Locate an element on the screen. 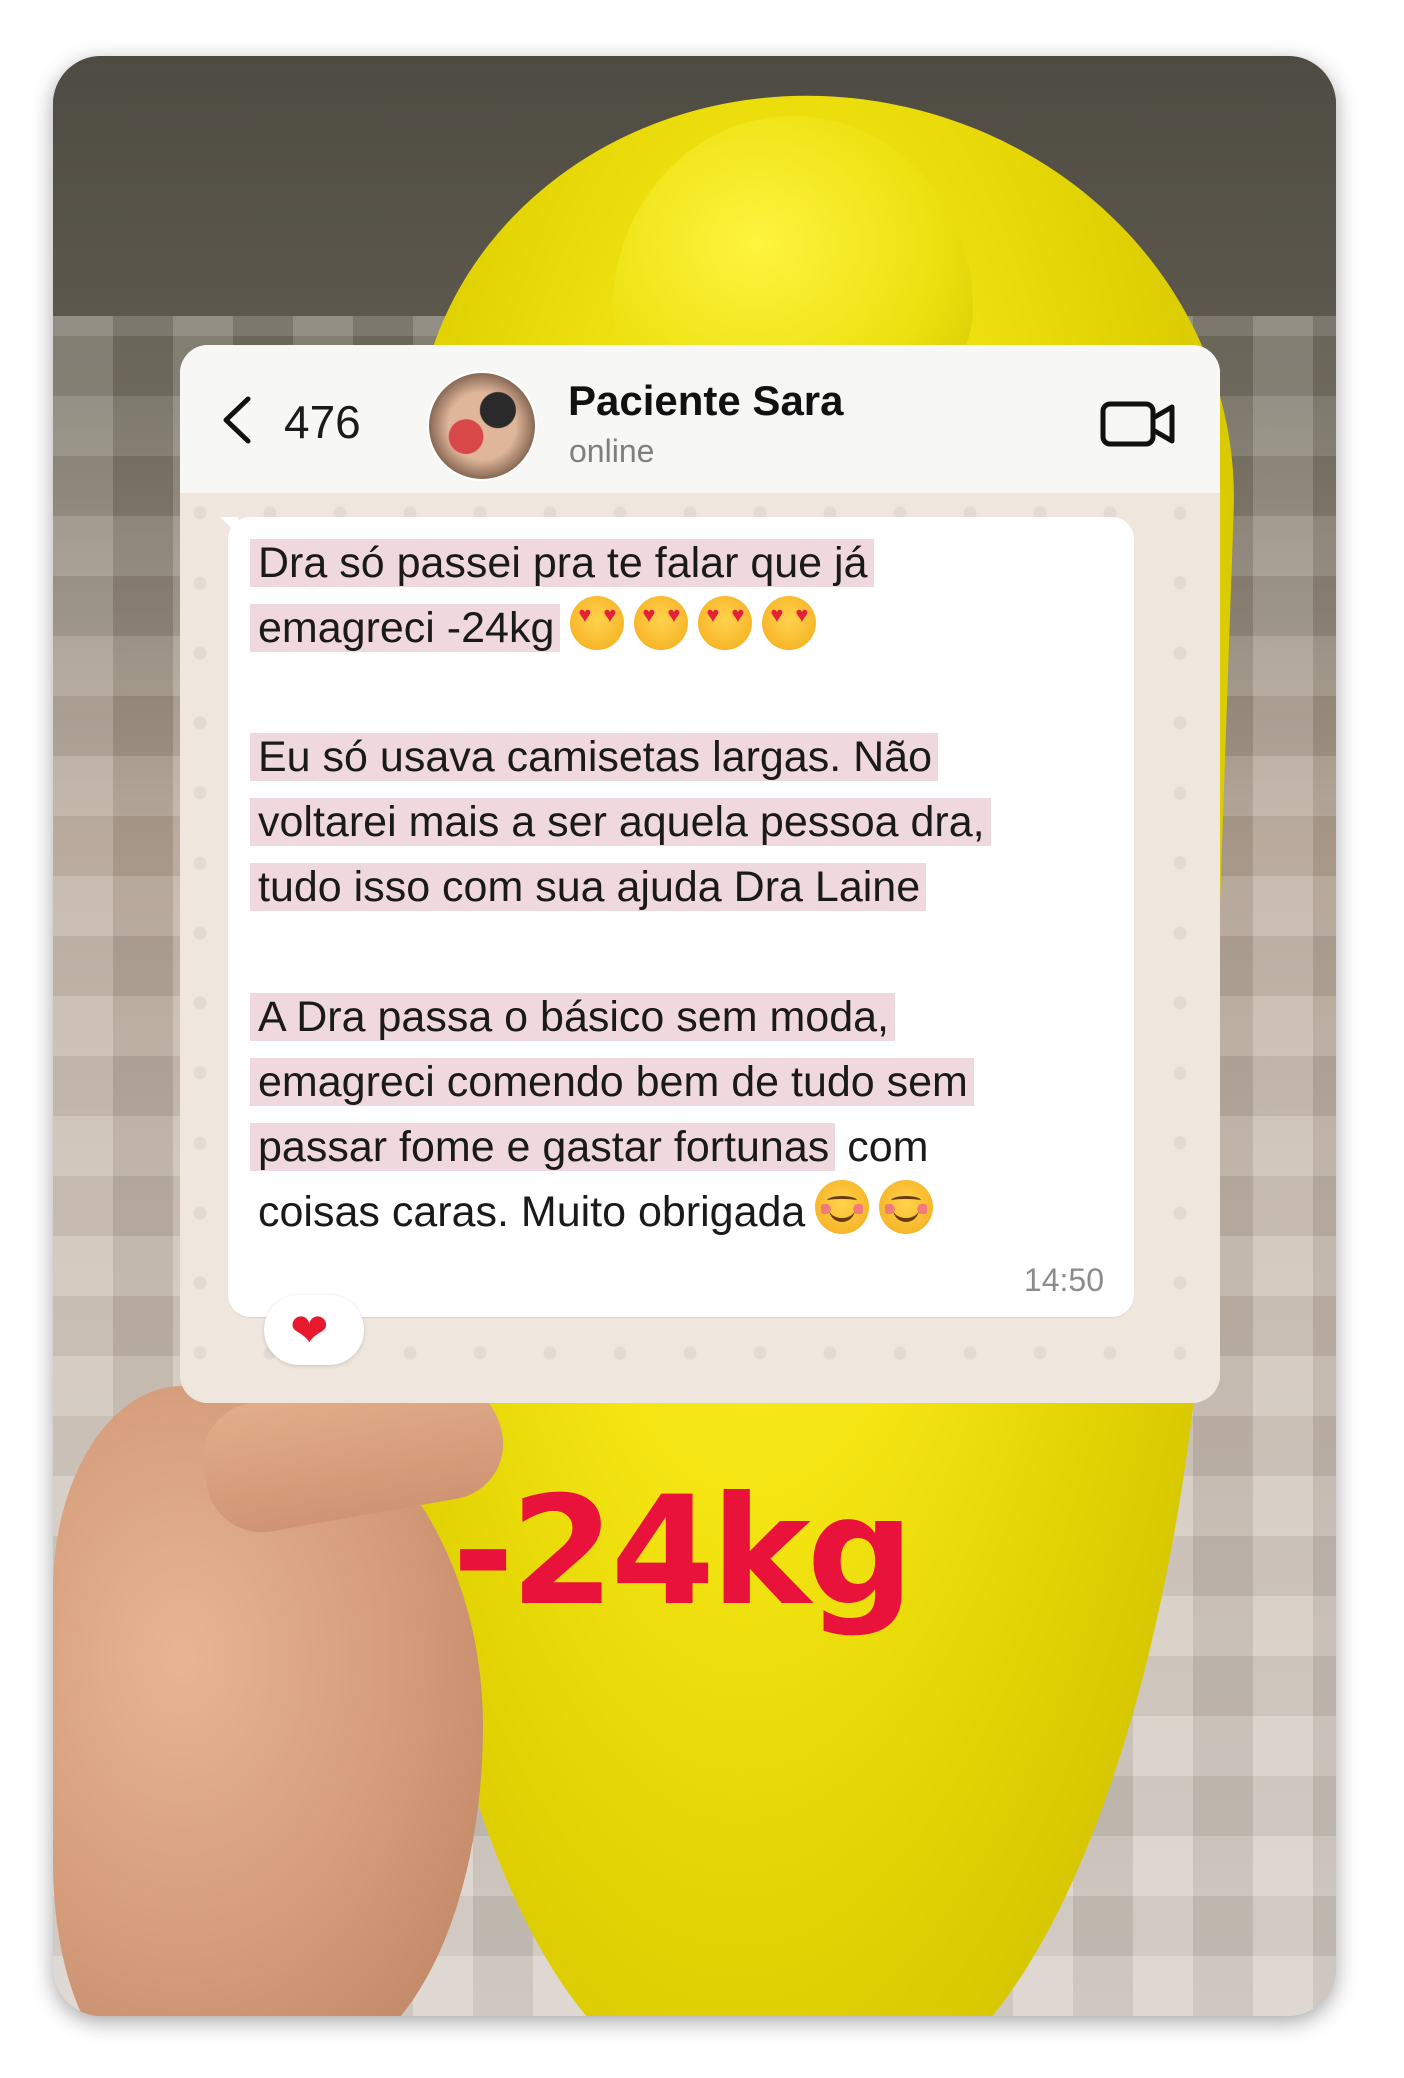  reaction-badge: ❤ is located at coordinates (314, 1330).